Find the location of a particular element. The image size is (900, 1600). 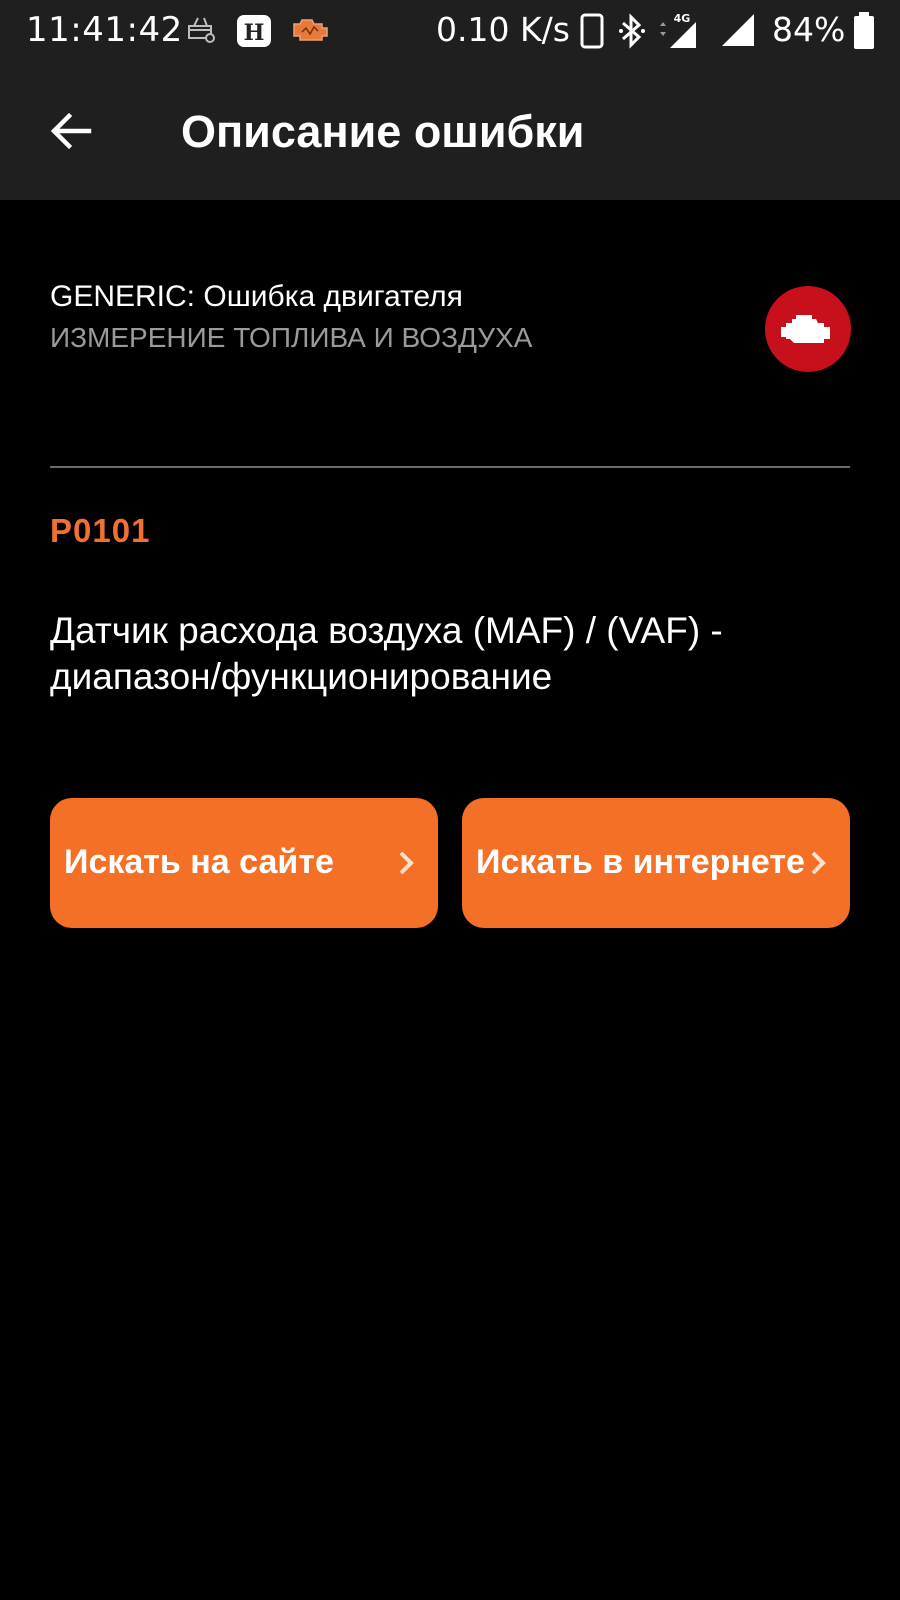

battery-icon is located at coordinates (864, 33).